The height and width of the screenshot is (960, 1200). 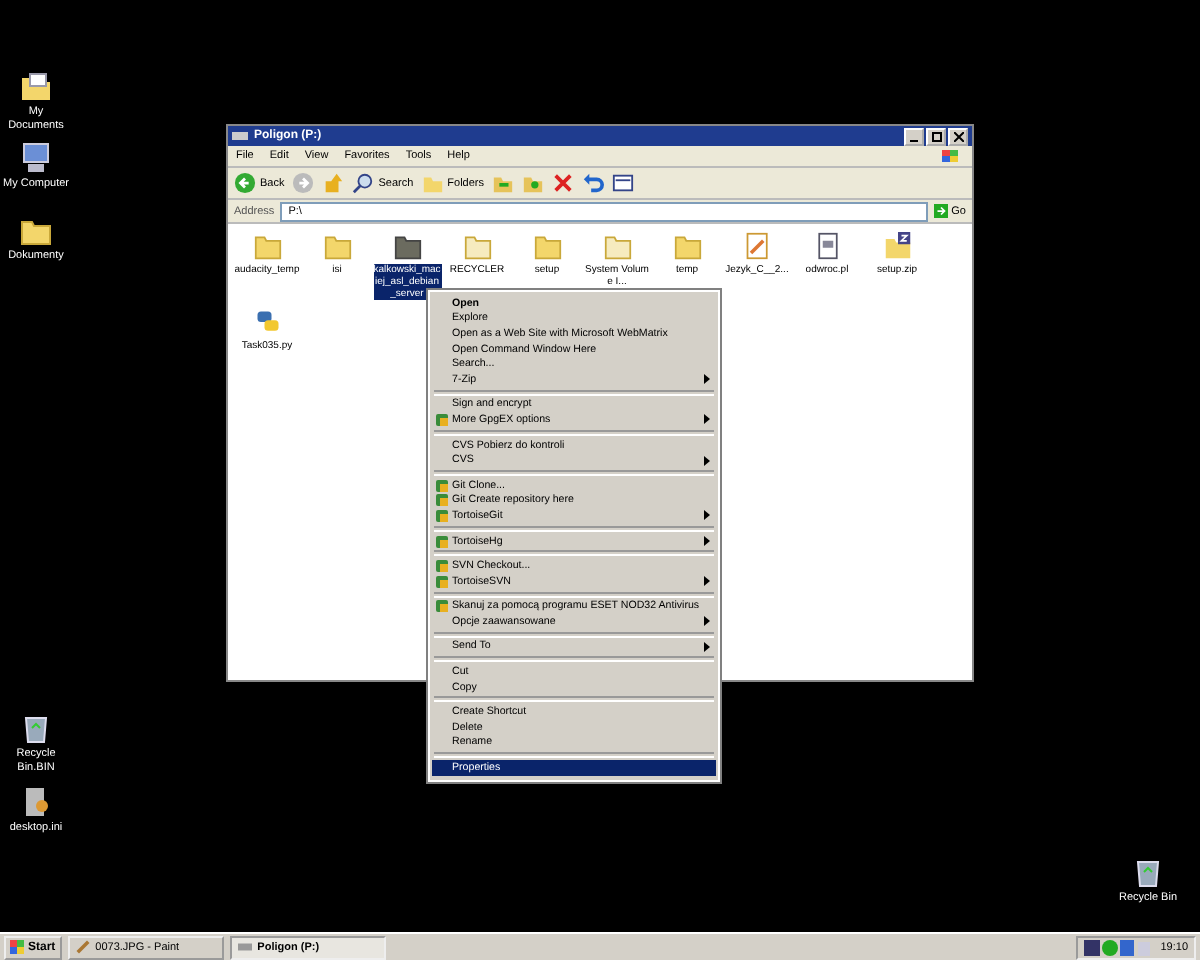 I want to click on documents-icon, so click(x=36, y=86).